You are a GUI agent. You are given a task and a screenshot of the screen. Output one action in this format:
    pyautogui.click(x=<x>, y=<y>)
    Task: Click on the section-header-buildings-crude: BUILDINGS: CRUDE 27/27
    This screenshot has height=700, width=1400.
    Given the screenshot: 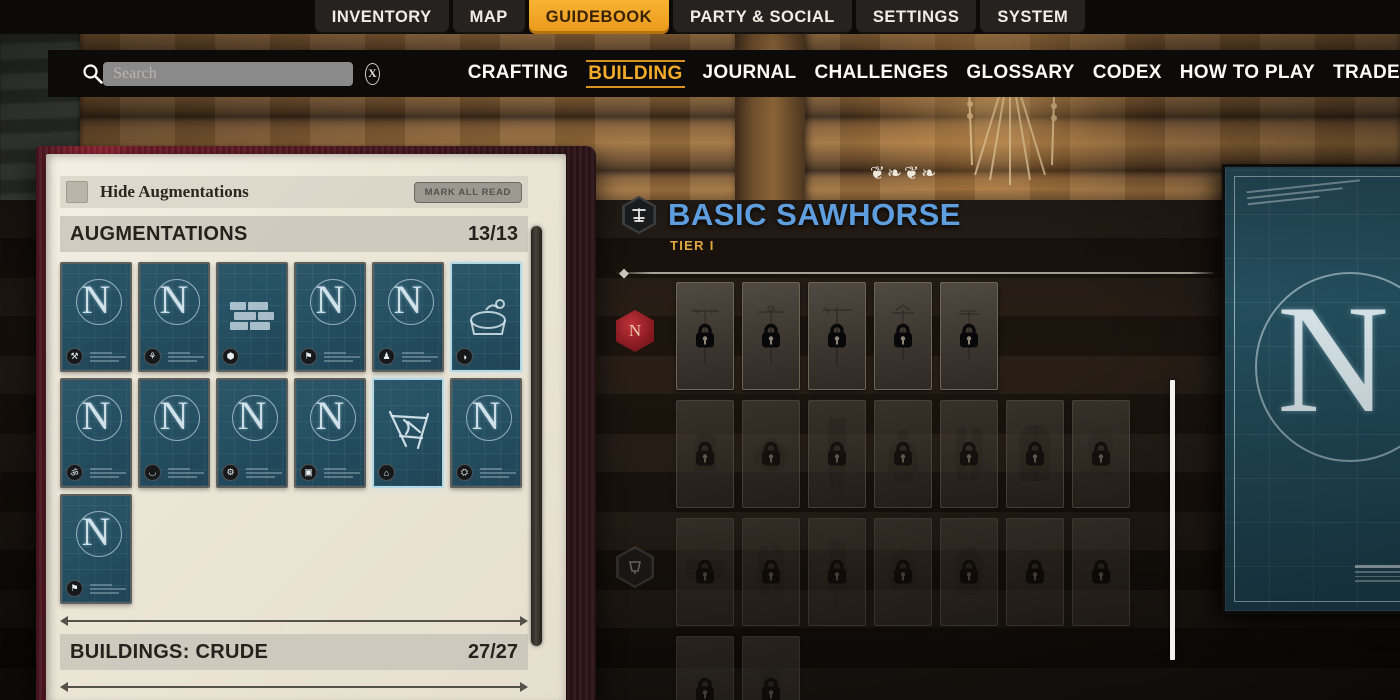 What is the action you would take?
    pyautogui.click(x=294, y=652)
    